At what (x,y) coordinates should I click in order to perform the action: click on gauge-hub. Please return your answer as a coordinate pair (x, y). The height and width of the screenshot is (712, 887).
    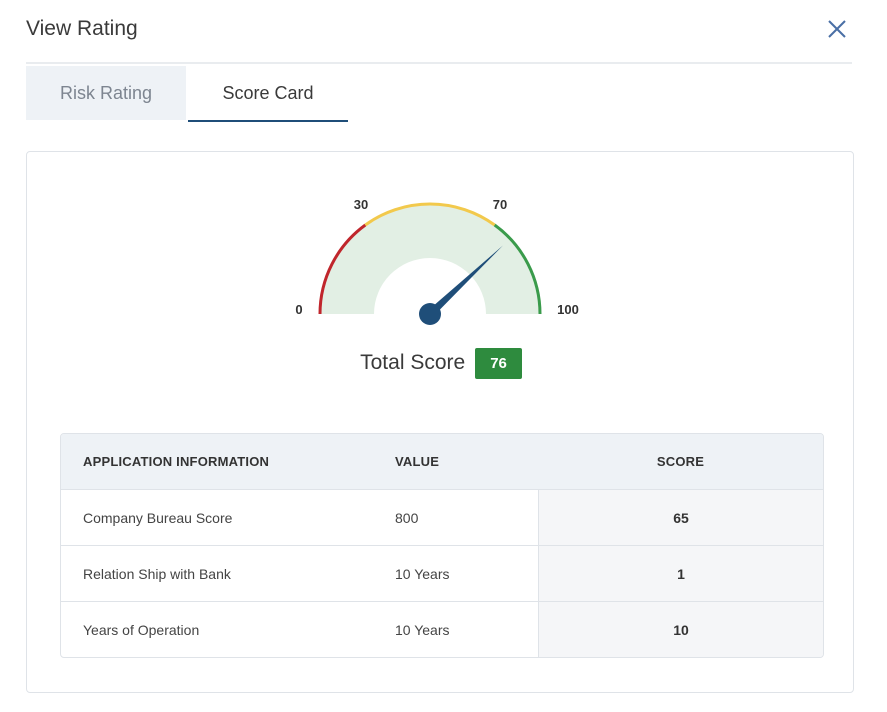
    Looking at the image, I should click on (430, 314).